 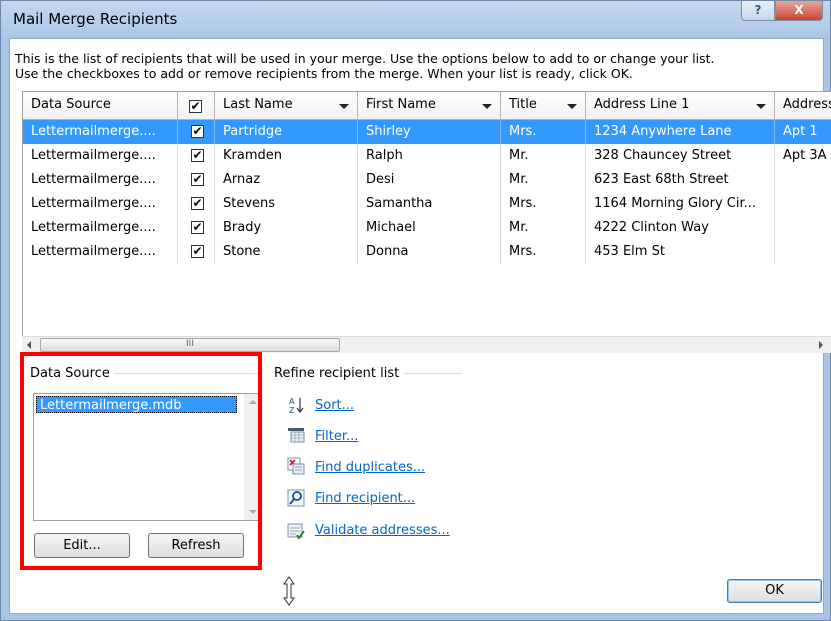 I want to click on dialog-title: Mail Merge Recipients, so click(x=95, y=19).